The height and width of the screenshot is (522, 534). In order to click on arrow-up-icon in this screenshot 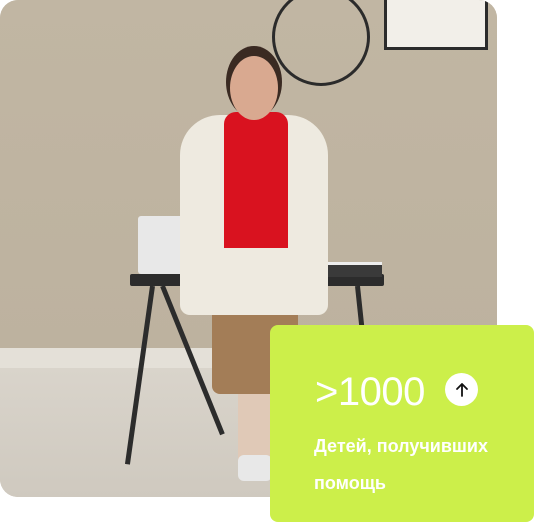, I will do `click(461, 389)`.